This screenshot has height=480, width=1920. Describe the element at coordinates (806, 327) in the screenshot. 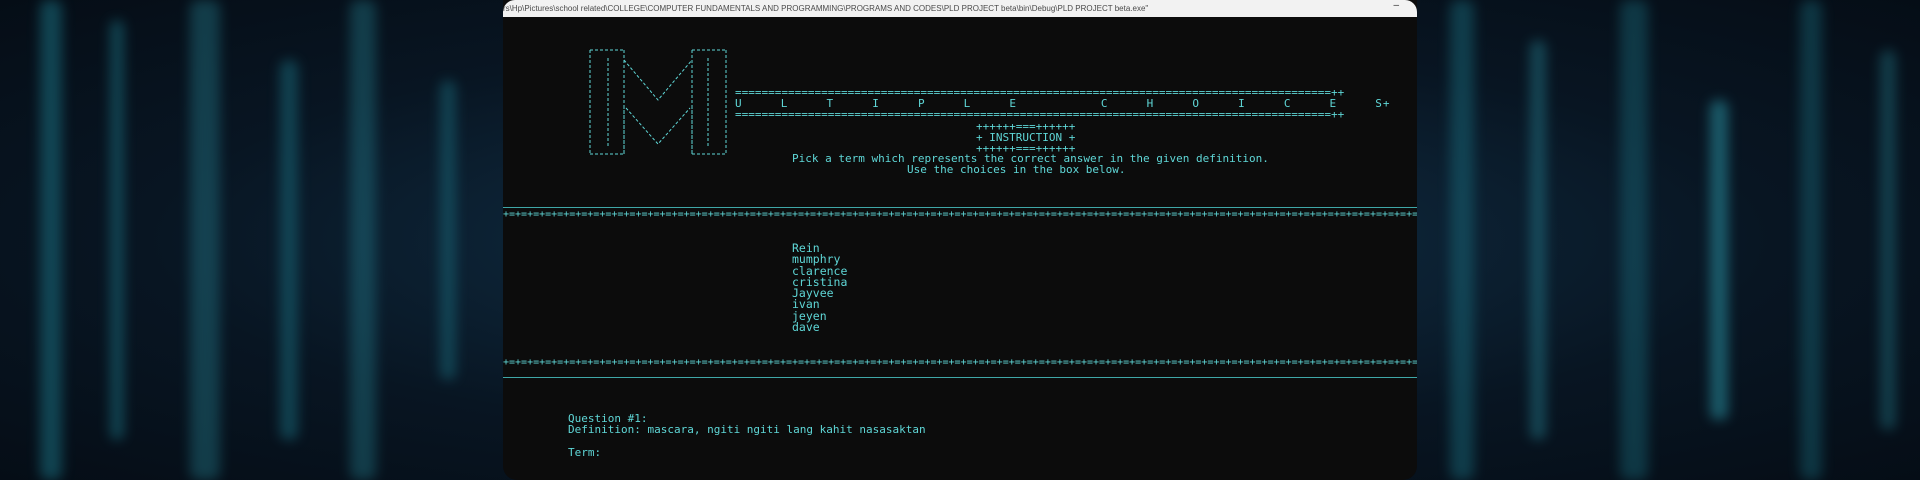

I see `choice-item: dave` at that location.